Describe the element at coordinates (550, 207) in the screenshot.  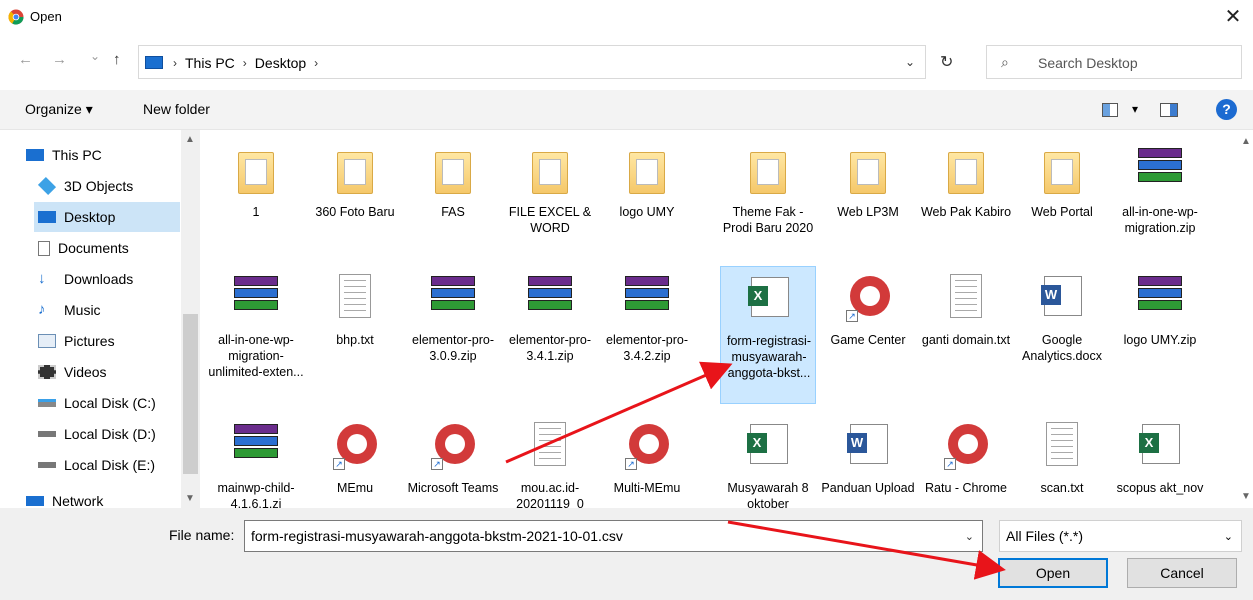
I see `file-item: FILE EXCEL & WORD` at that location.